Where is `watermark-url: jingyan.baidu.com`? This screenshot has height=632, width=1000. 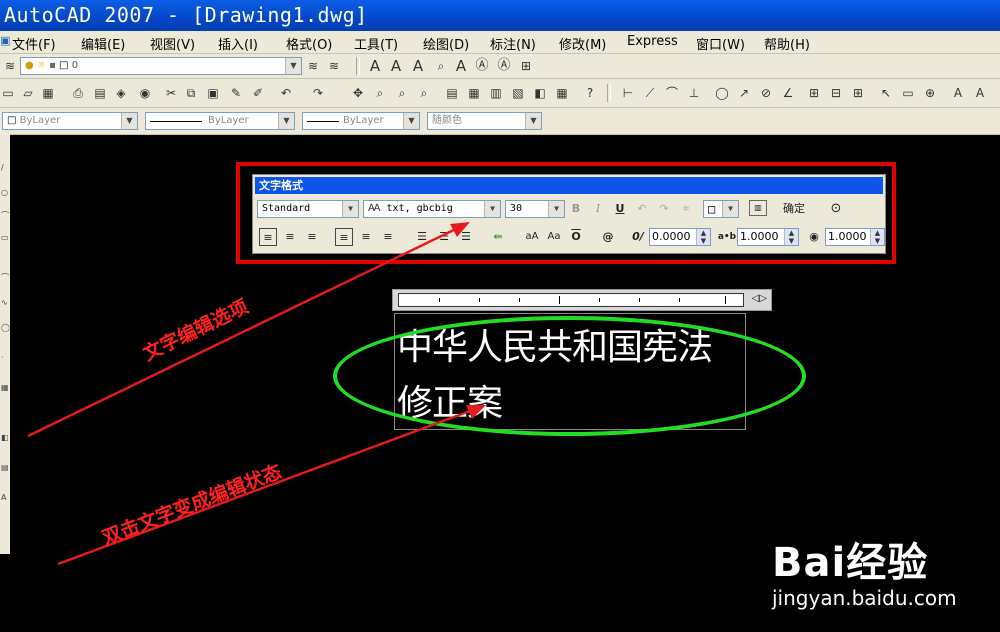 watermark-url: jingyan.baidu.com is located at coordinates (864, 598).